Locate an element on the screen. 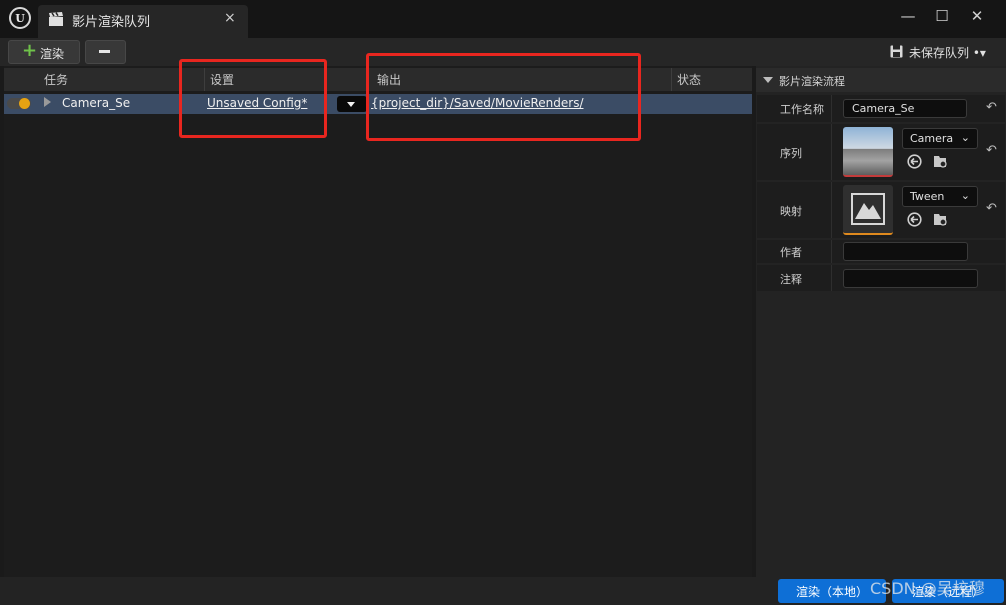 This screenshot has width=1006, height=605. watermark: CSDN @吴校穆 is located at coordinates (927, 588).